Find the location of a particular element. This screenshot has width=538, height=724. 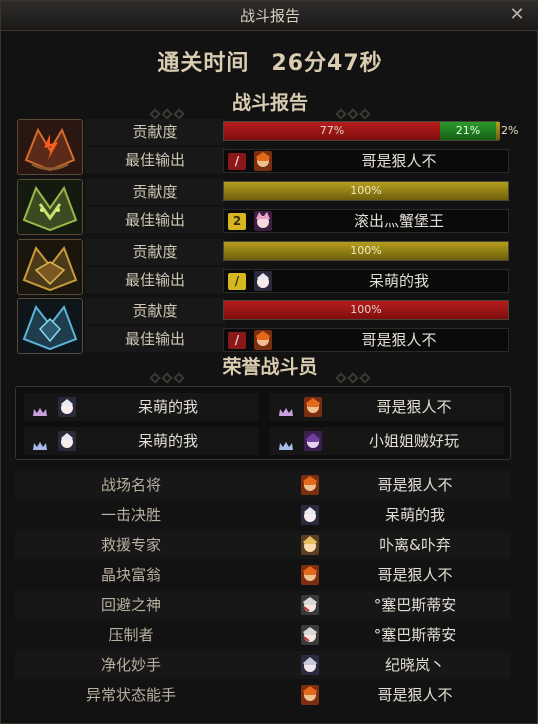

honor-member: 哥是狠人不 is located at coordinates (387, 407).